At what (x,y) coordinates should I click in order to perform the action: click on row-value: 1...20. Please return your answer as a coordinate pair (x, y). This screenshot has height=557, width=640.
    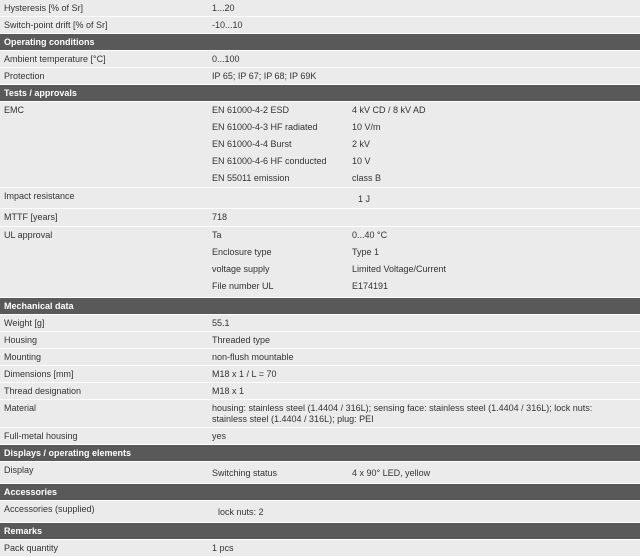
    Looking at the image, I should click on (223, 8).